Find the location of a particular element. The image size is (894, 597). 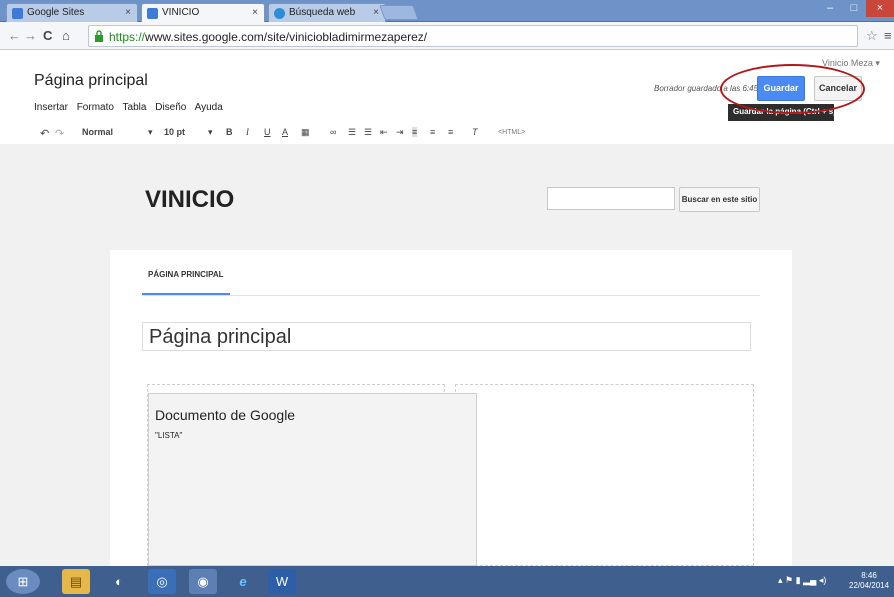

gadget-subtitle: "LISTA" is located at coordinates (169, 435).